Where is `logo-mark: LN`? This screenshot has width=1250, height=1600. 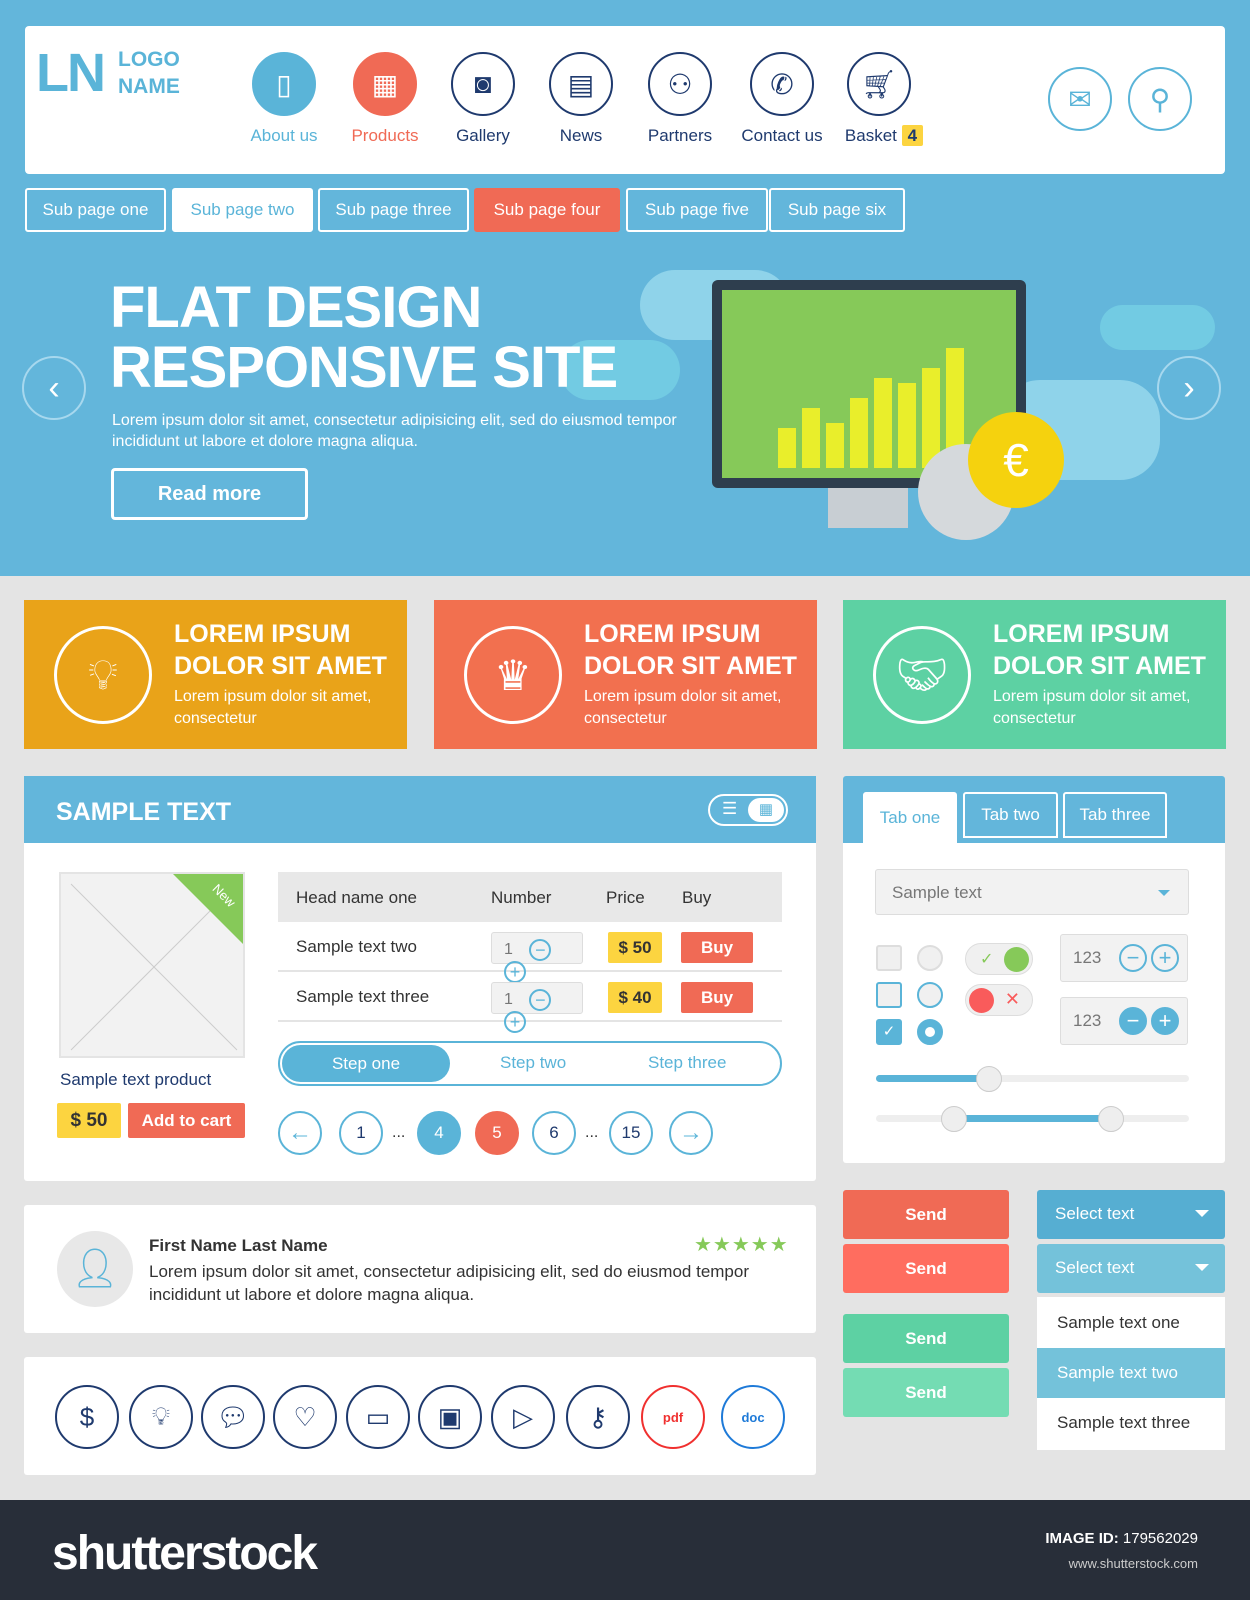 logo-mark: LN is located at coordinates (71, 73).